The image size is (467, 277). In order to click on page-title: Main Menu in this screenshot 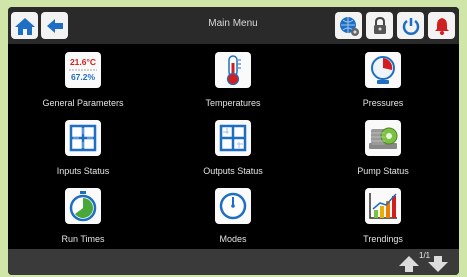, I will do `click(233, 23)`.